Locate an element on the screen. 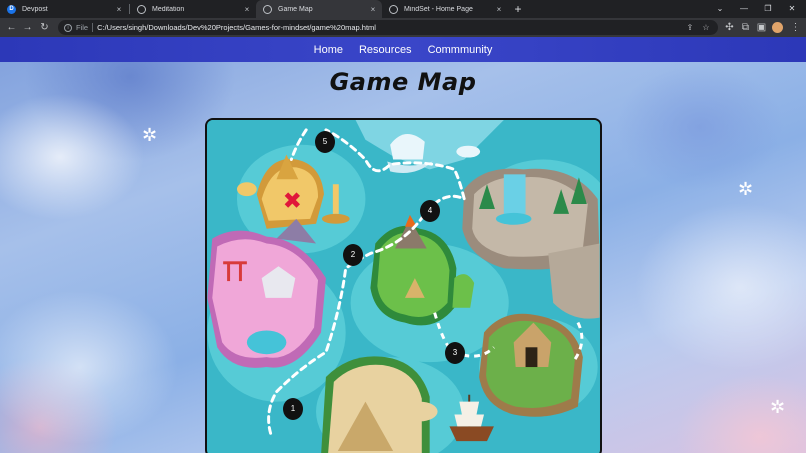 The image size is (806, 453). back-button: ← is located at coordinates (11, 27).